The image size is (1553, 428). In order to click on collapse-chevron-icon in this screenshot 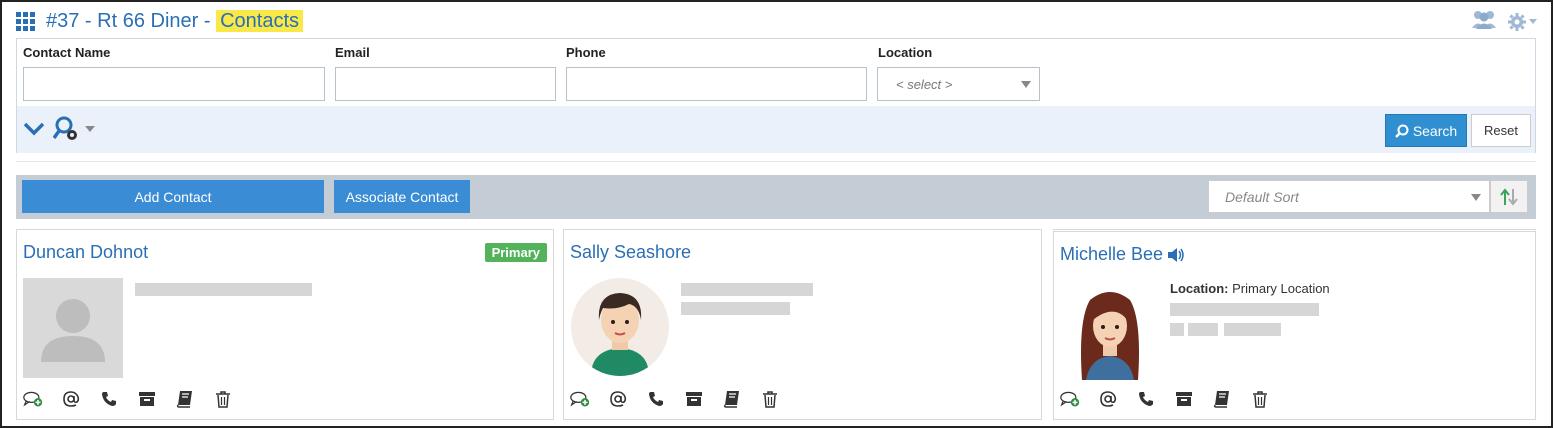, I will do `click(34, 131)`.